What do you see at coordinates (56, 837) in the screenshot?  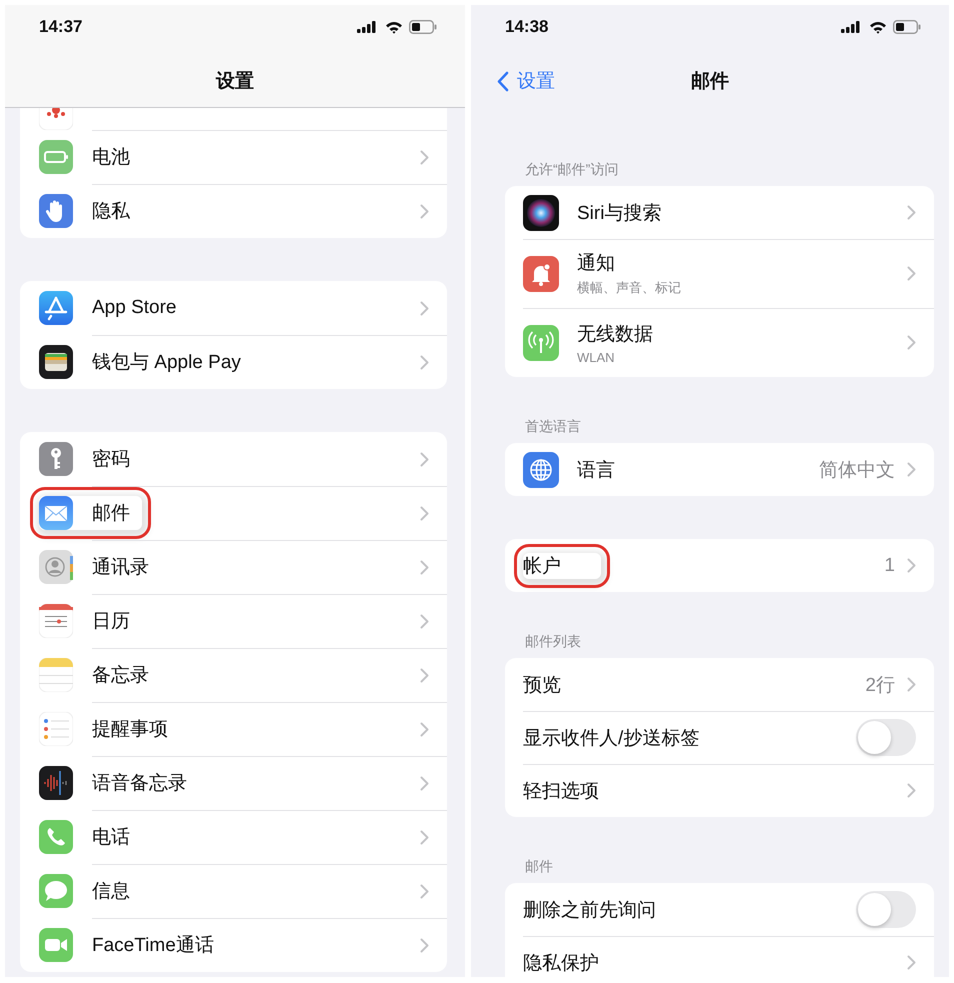 I see `phone-icon` at bounding box center [56, 837].